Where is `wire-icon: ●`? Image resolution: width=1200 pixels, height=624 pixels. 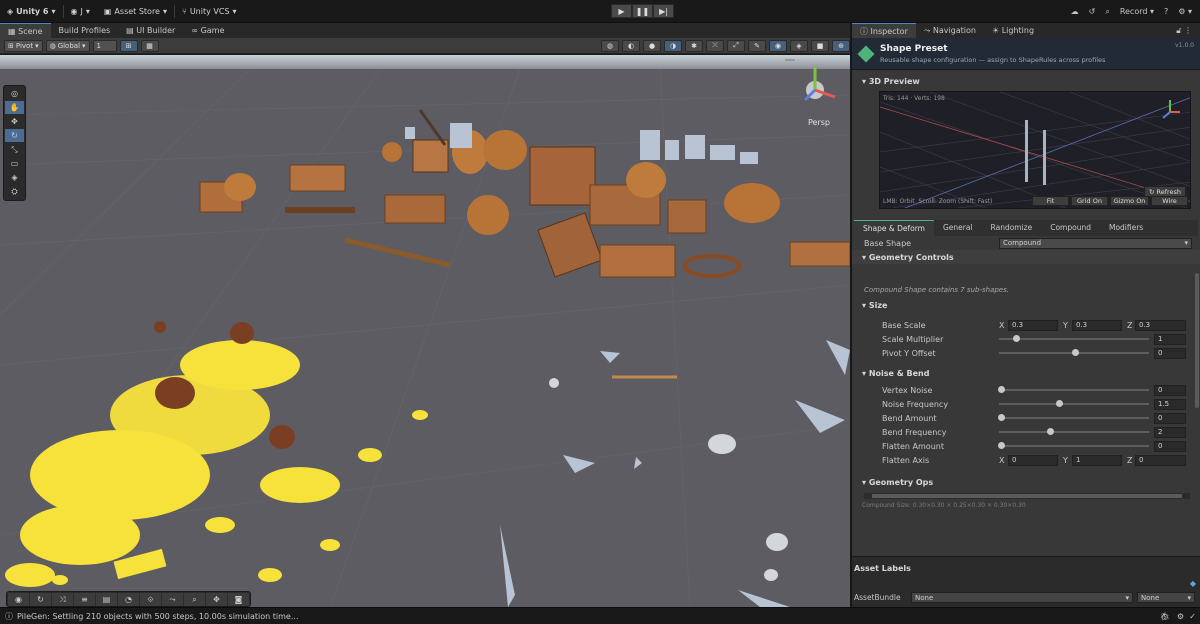 wire-icon: ● is located at coordinates (652, 45).